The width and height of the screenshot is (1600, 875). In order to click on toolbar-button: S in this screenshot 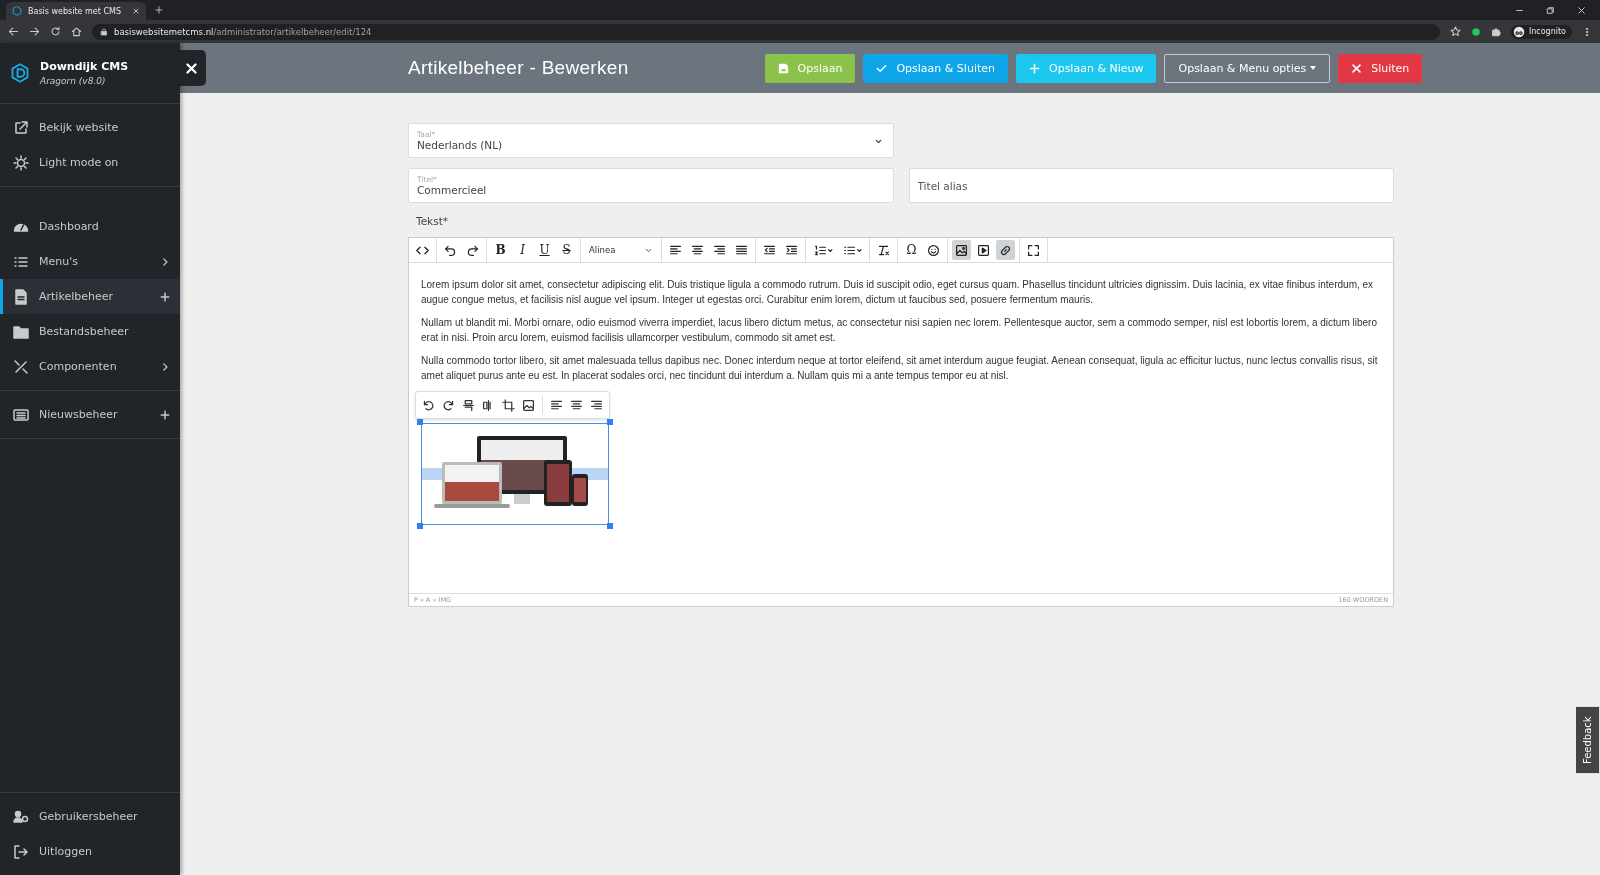, I will do `click(566, 250)`.